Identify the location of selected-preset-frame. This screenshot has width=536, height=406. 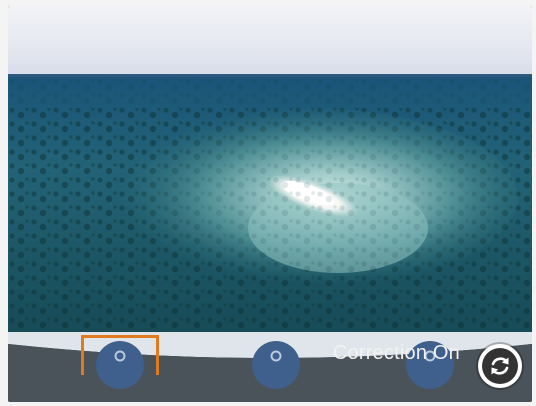
(120, 355).